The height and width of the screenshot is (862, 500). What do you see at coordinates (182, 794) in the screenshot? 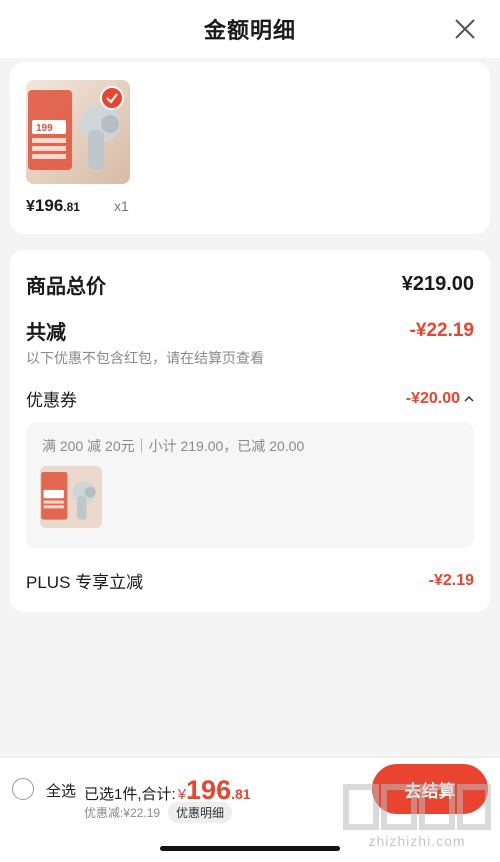
I see `total-currency: ¥` at bounding box center [182, 794].